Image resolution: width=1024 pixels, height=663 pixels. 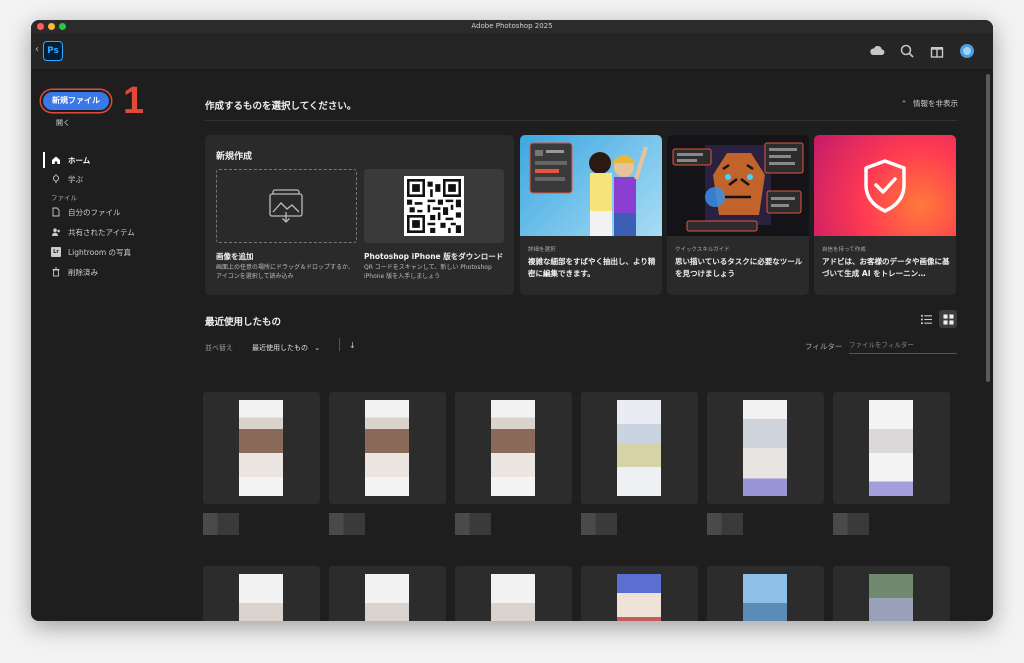 I want to click on files-section-heading: ファイル, so click(x=64, y=198).